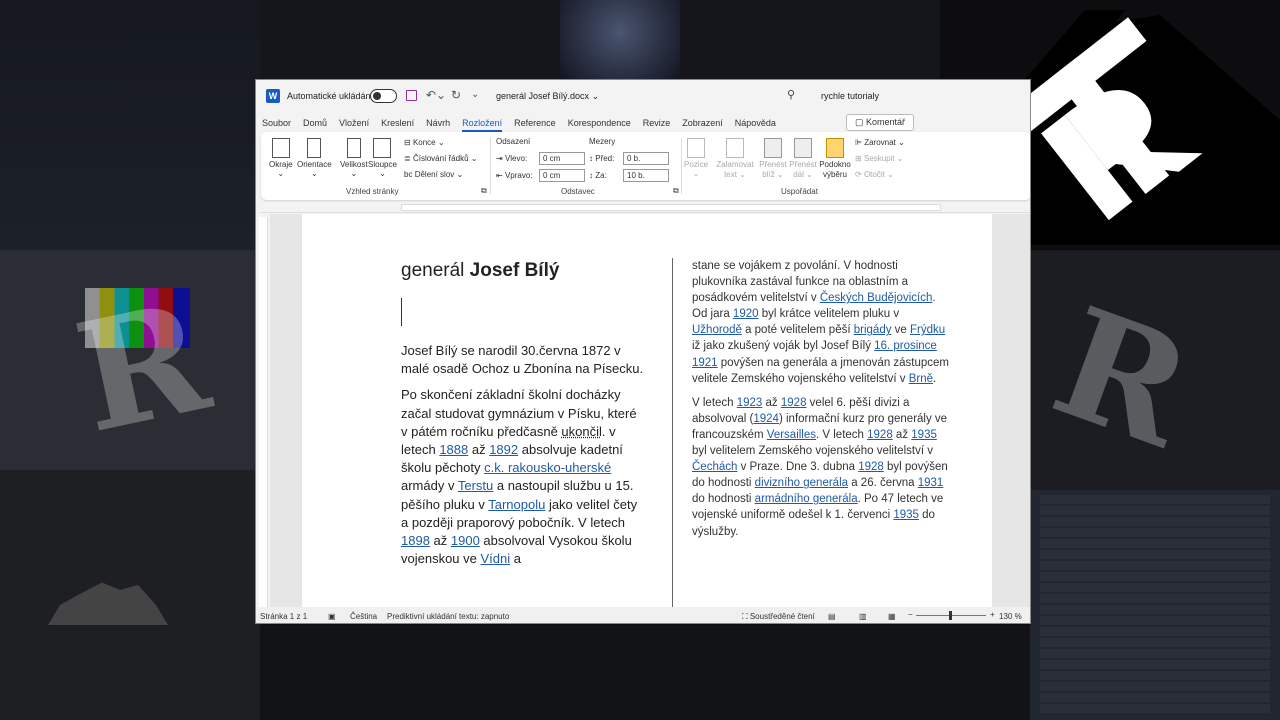 Image resolution: width=1280 pixels, height=720 pixels. I want to click on tab-vlozeni: Vložení, so click(354, 123).